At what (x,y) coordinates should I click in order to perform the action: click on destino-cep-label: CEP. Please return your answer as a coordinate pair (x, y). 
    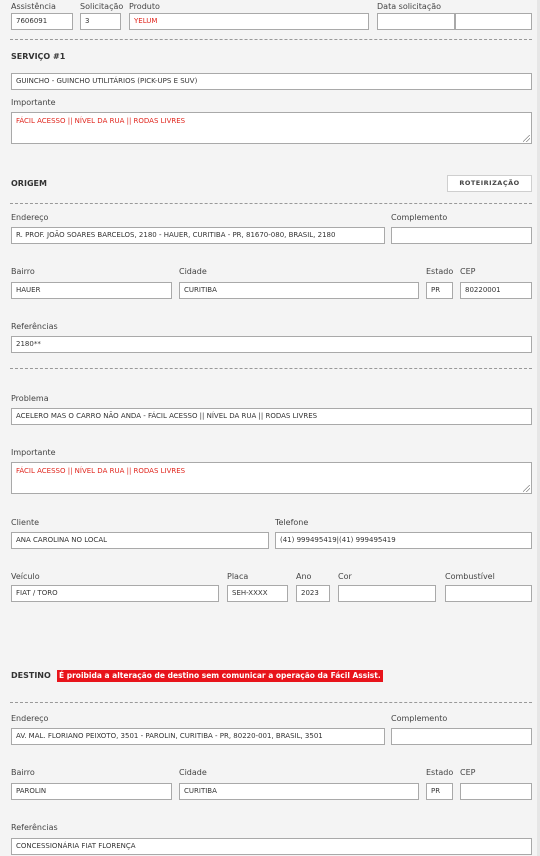
    Looking at the image, I should click on (468, 772).